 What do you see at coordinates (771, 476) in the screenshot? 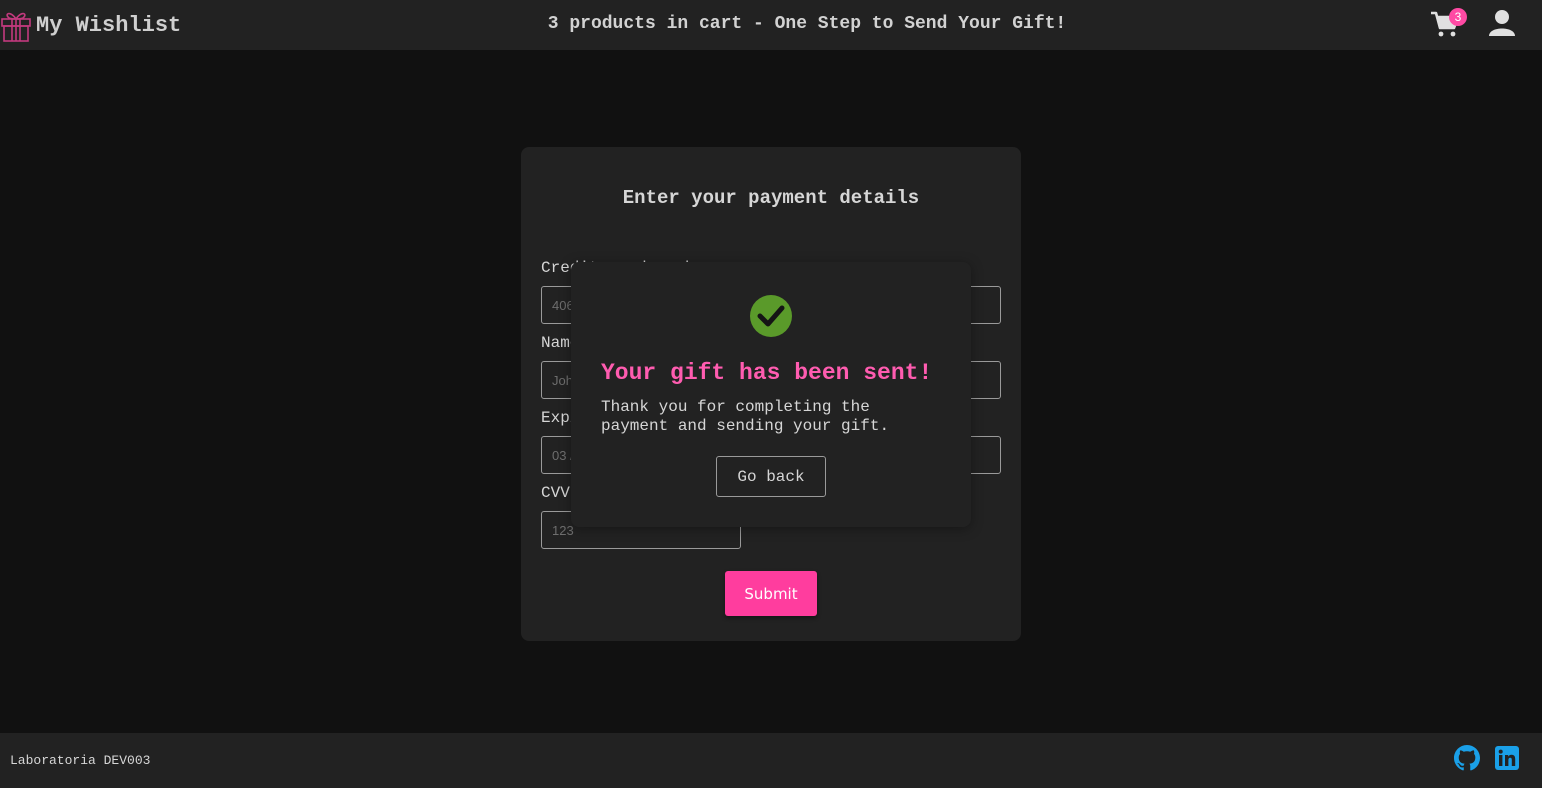
I see `go-back-button: Go back` at bounding box center [771, 476].